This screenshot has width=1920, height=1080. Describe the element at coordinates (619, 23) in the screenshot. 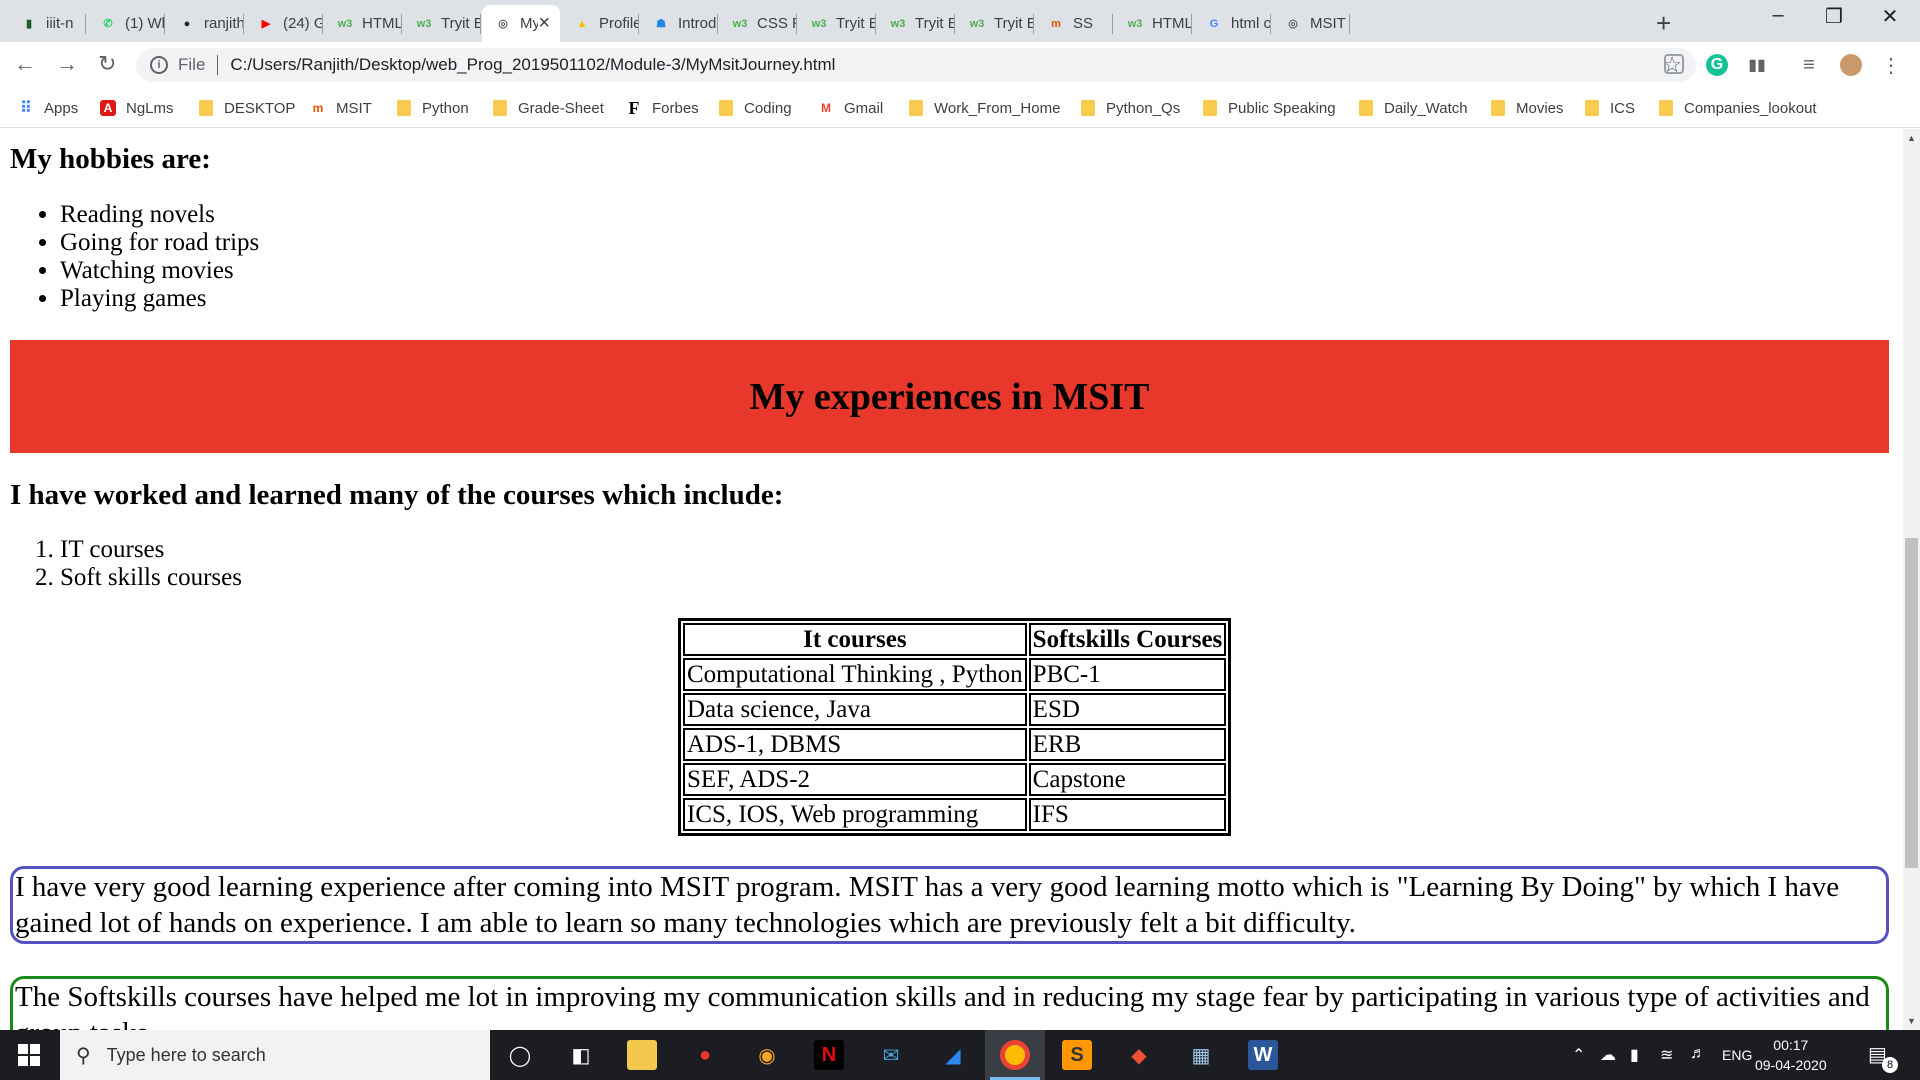

I see `tab-label: Profile` at that location.